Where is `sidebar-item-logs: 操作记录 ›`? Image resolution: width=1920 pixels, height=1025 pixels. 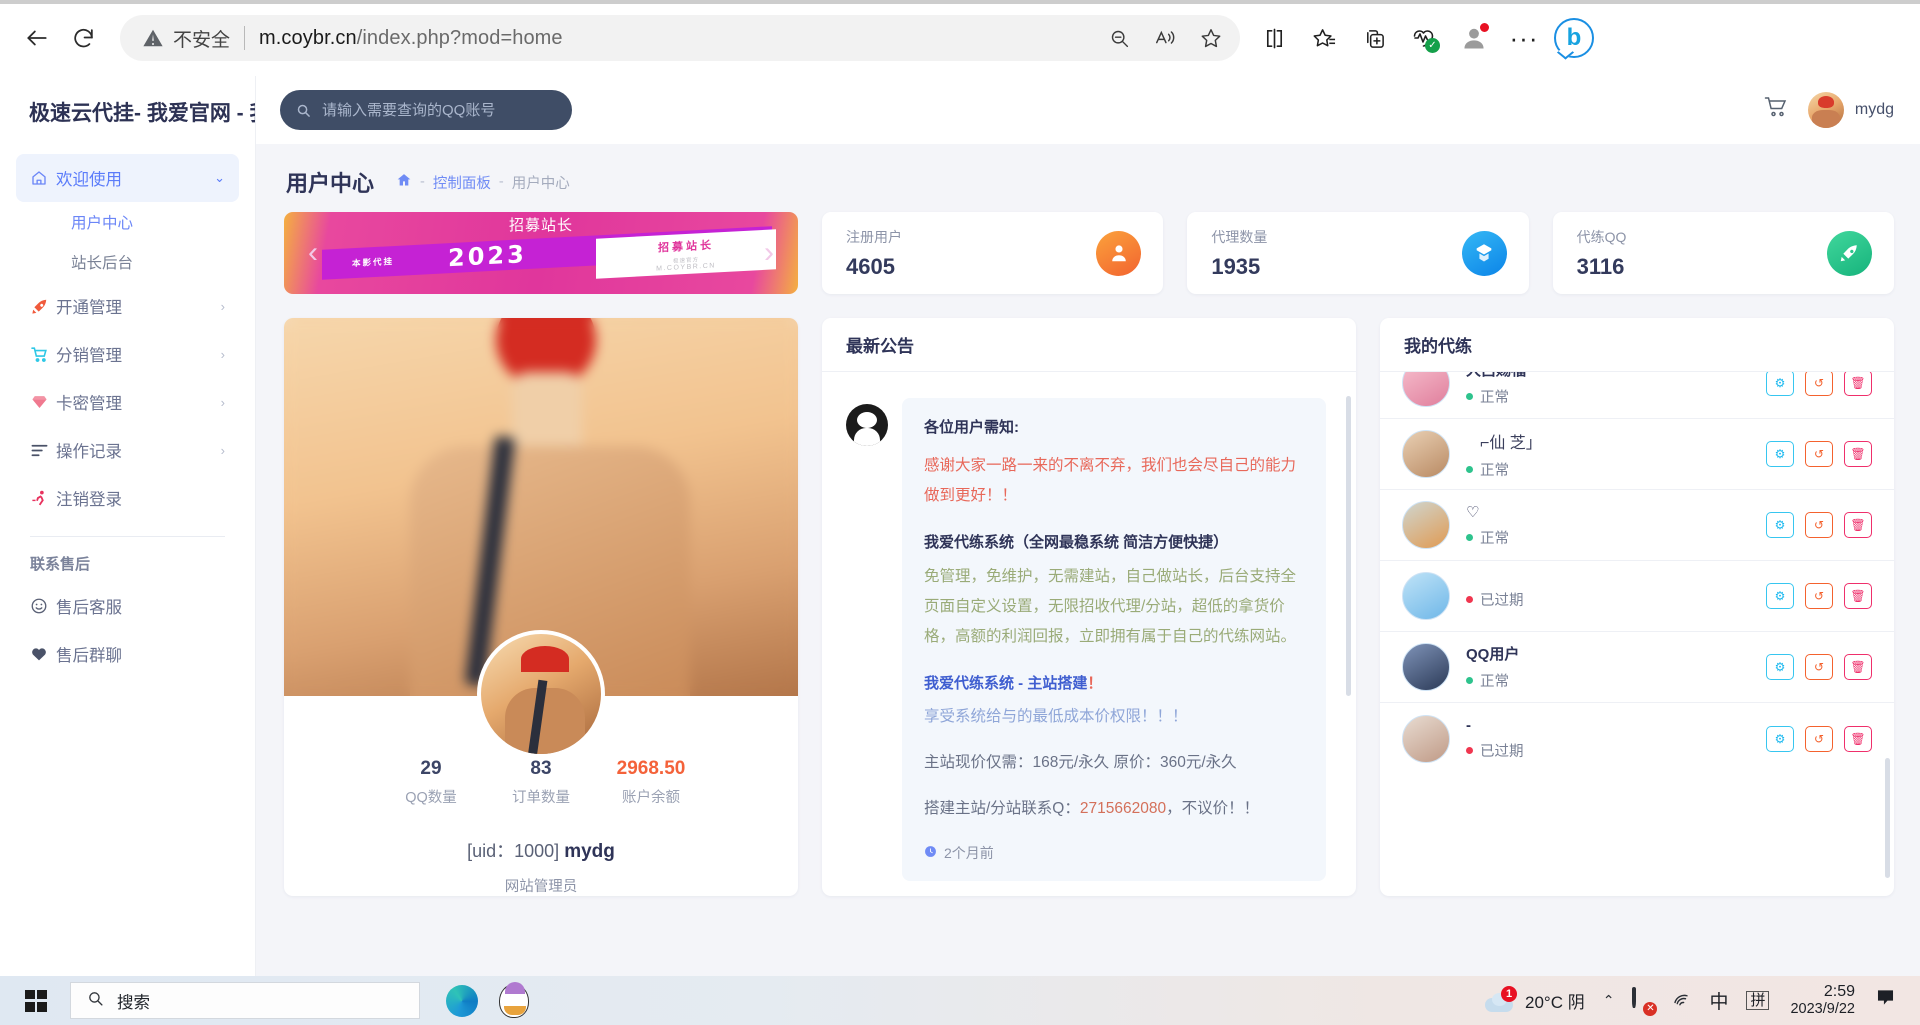
sidebar-item-logs: 操作记录 › is located at coordinates (127, 450).